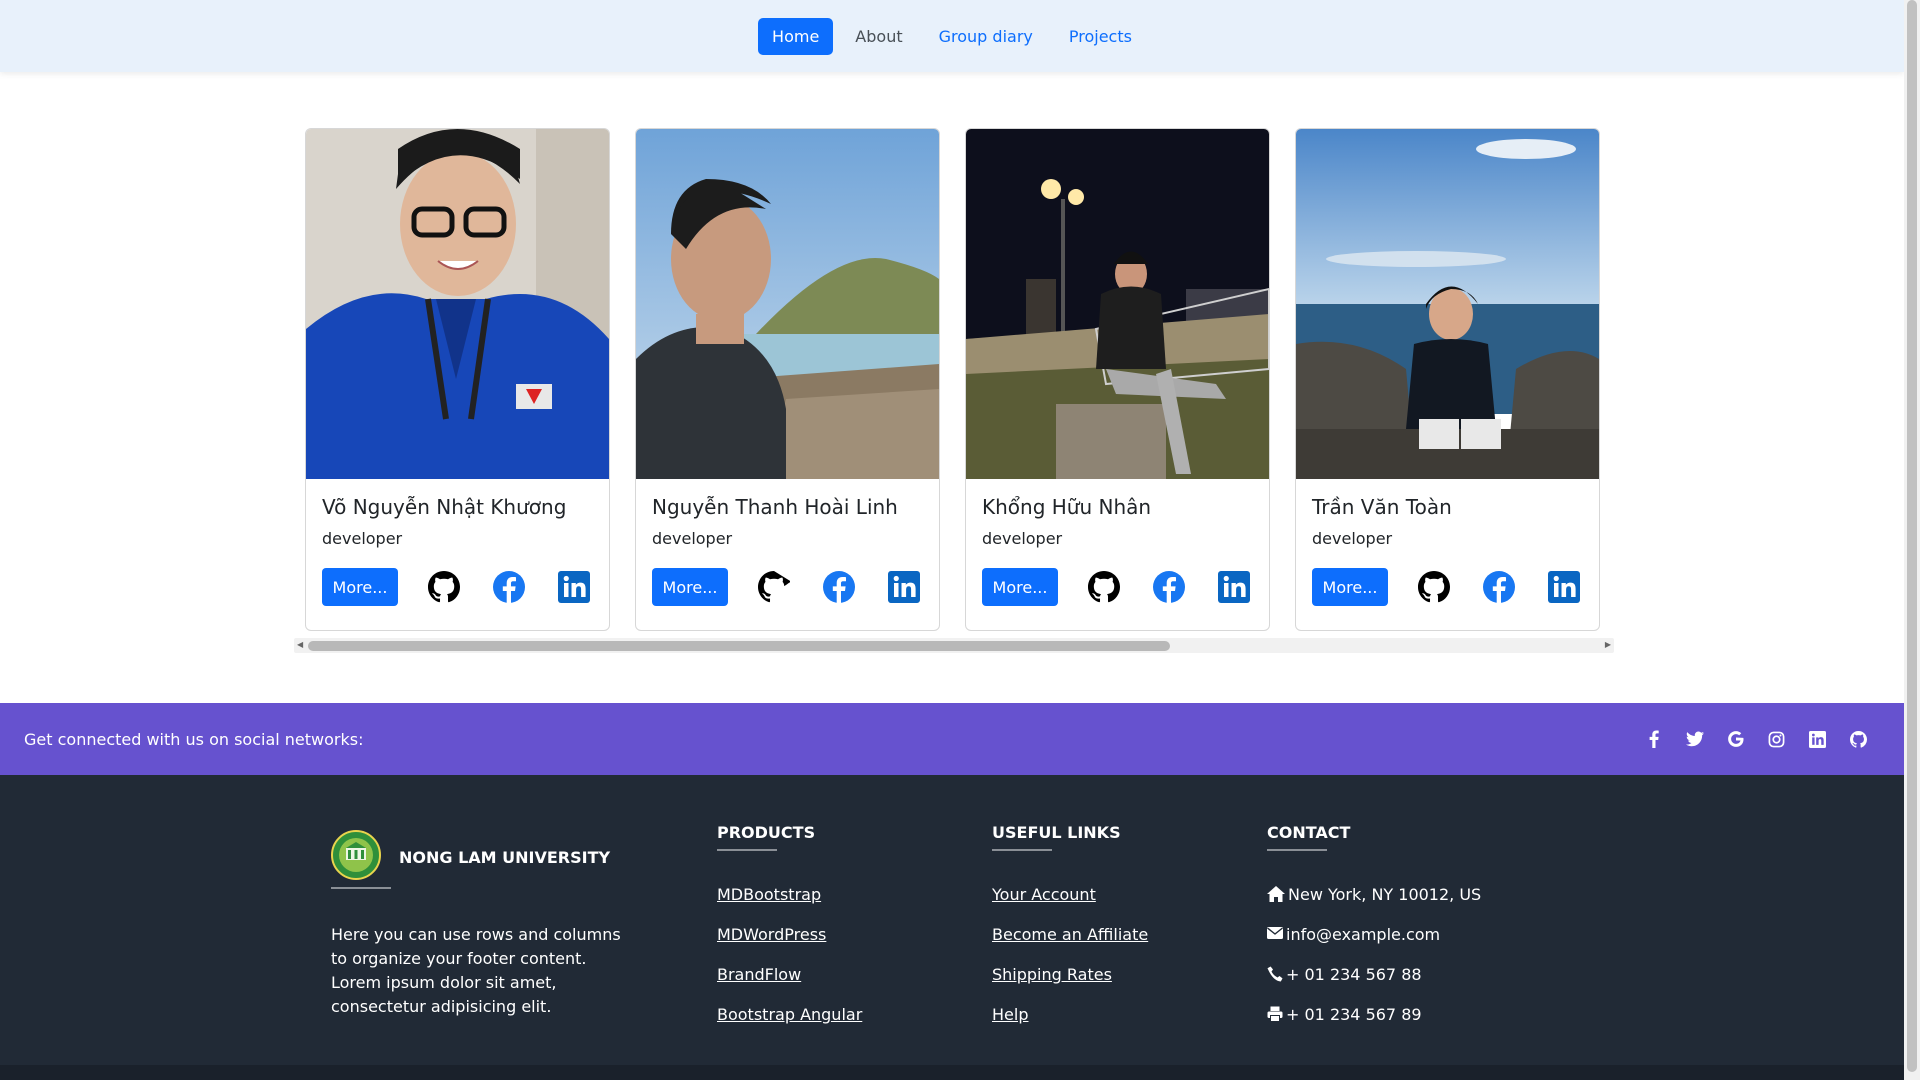  Describe the element at coordinates (444, 507) in the screenshot. I see `member-name: Võ Nguyễn Nhật Khương` at that location.